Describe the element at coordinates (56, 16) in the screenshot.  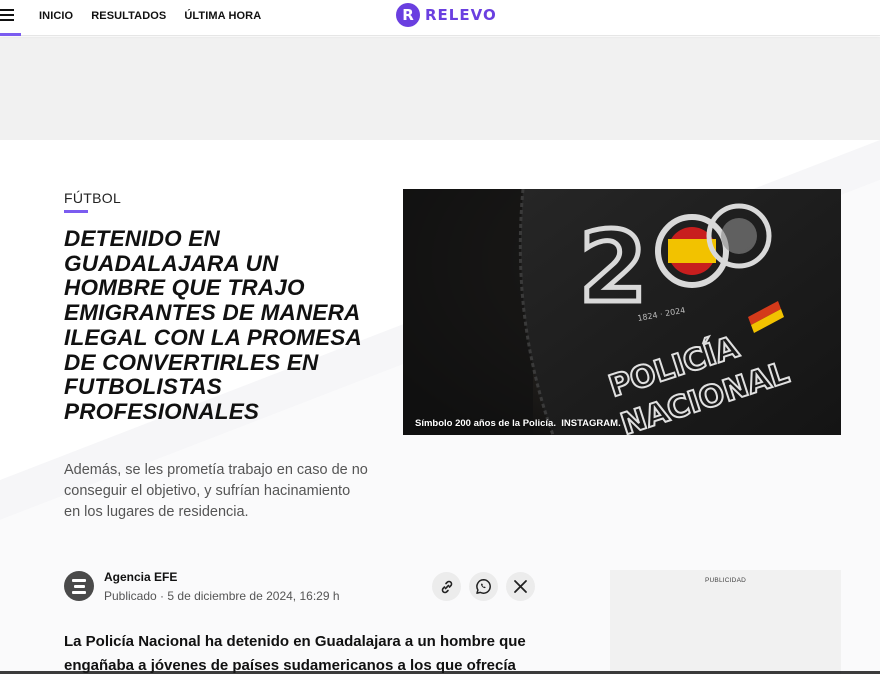
I see `nav-item-inicio: INICIO` at that location.